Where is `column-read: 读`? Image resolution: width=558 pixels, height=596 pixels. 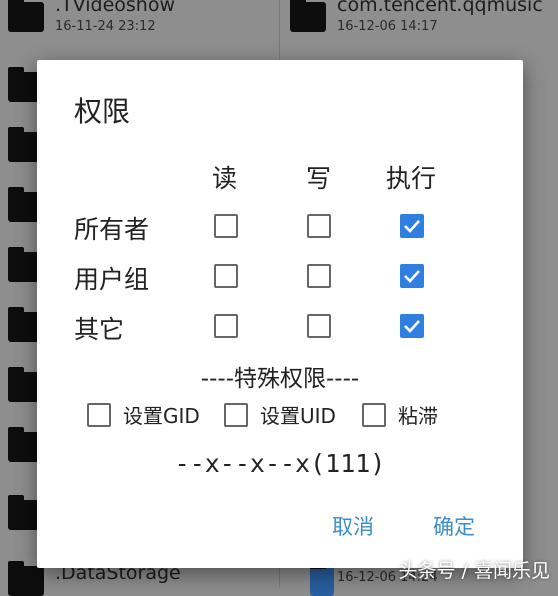 column-read: 读 is located at coordinates (225, 178).